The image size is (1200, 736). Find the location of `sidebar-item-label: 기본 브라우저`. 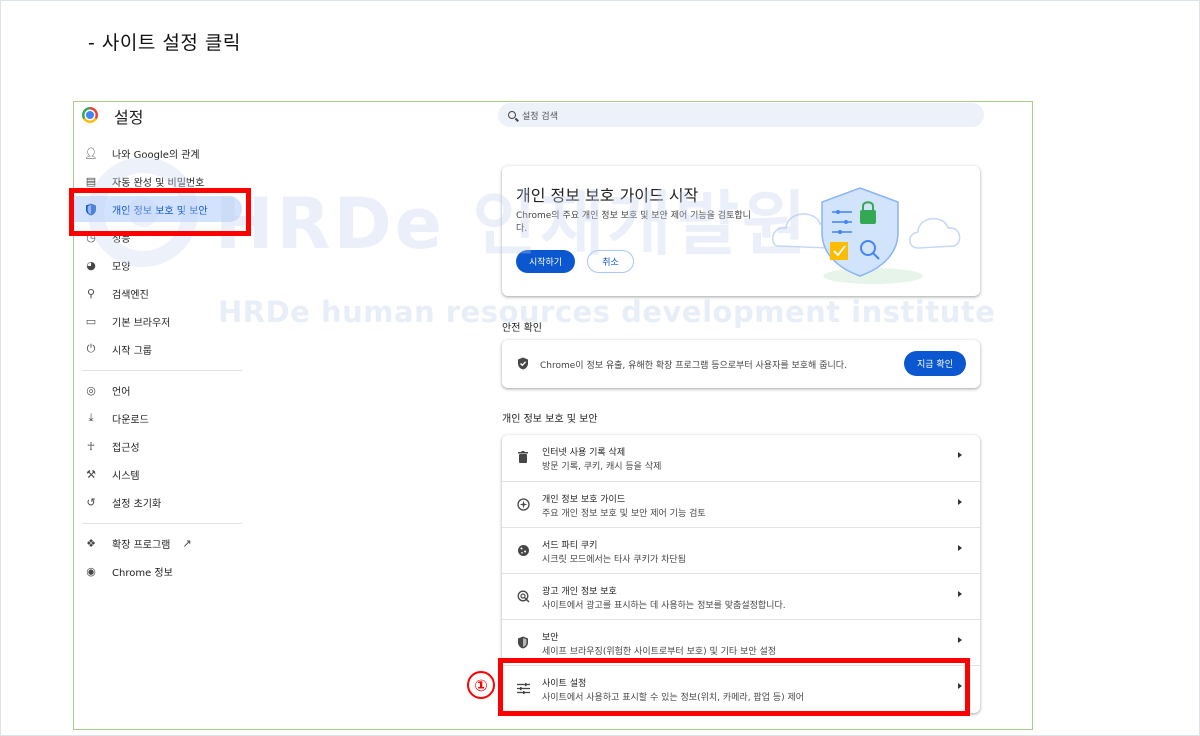

sidebar-item-label: 기본 브라우저 is located at coordinates (141, 323).